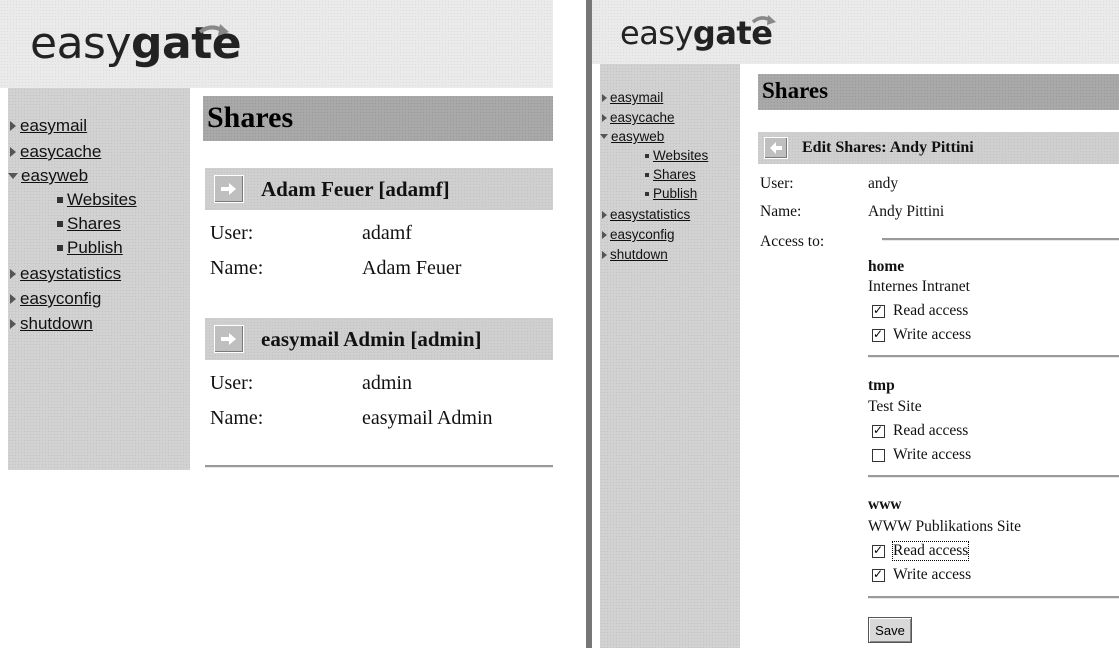 The image size is (1119, 648). I want to click on user-value: admin, so click(387, 383).